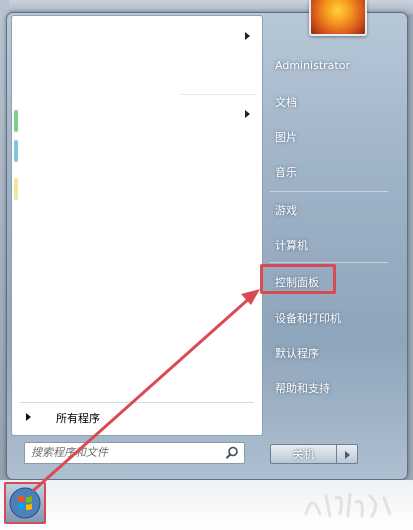 Image resolution: width=413 pixels, height=530 pixels. I want to click on help-support-item: 帮助和支持, so click(302, 388).